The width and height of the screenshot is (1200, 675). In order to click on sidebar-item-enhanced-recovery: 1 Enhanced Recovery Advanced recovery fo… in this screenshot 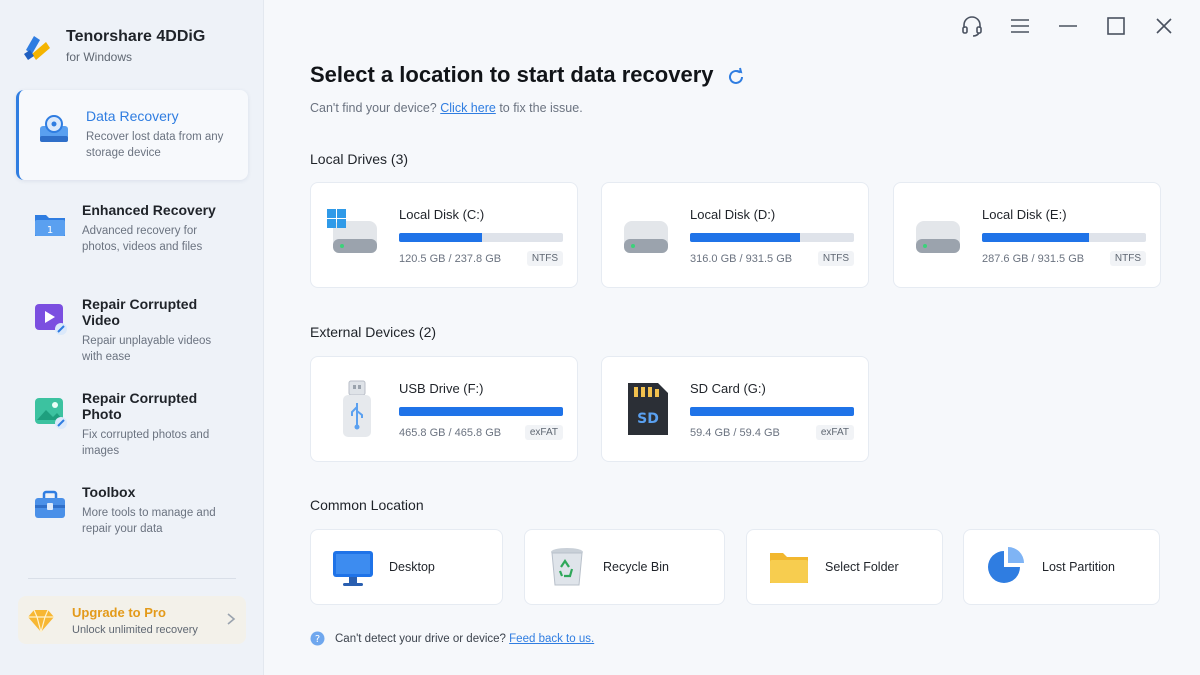, I will do `click(132, 229)`.